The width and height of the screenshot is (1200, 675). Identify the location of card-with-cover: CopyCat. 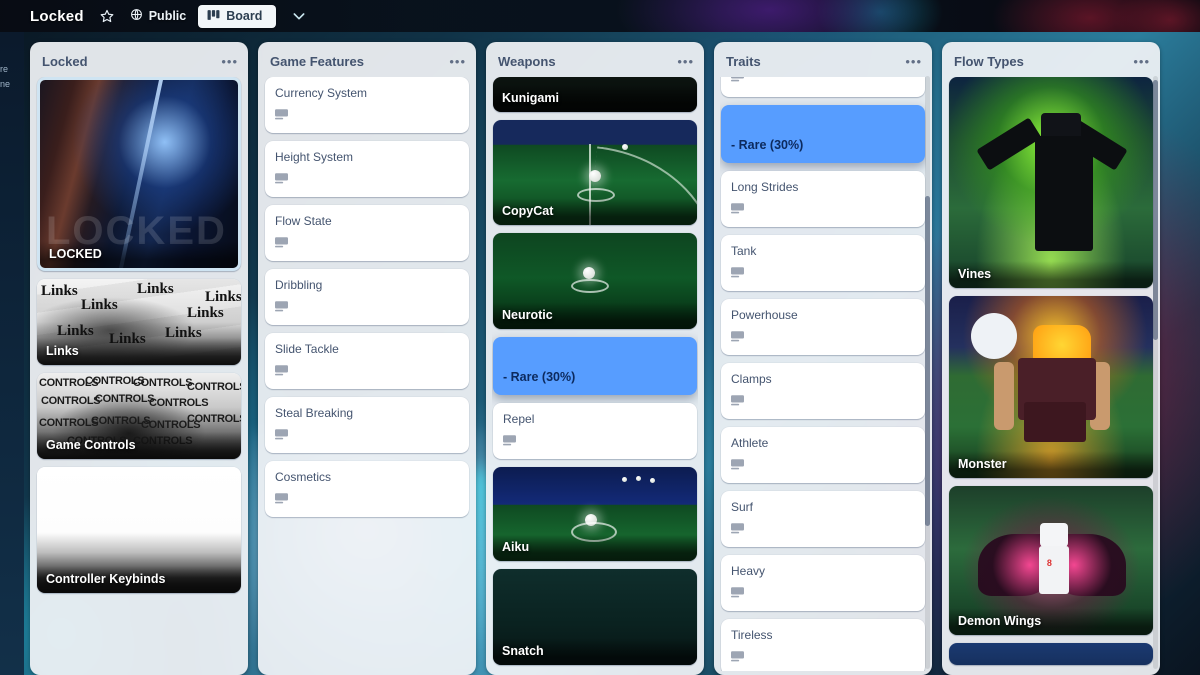
(595, 172).